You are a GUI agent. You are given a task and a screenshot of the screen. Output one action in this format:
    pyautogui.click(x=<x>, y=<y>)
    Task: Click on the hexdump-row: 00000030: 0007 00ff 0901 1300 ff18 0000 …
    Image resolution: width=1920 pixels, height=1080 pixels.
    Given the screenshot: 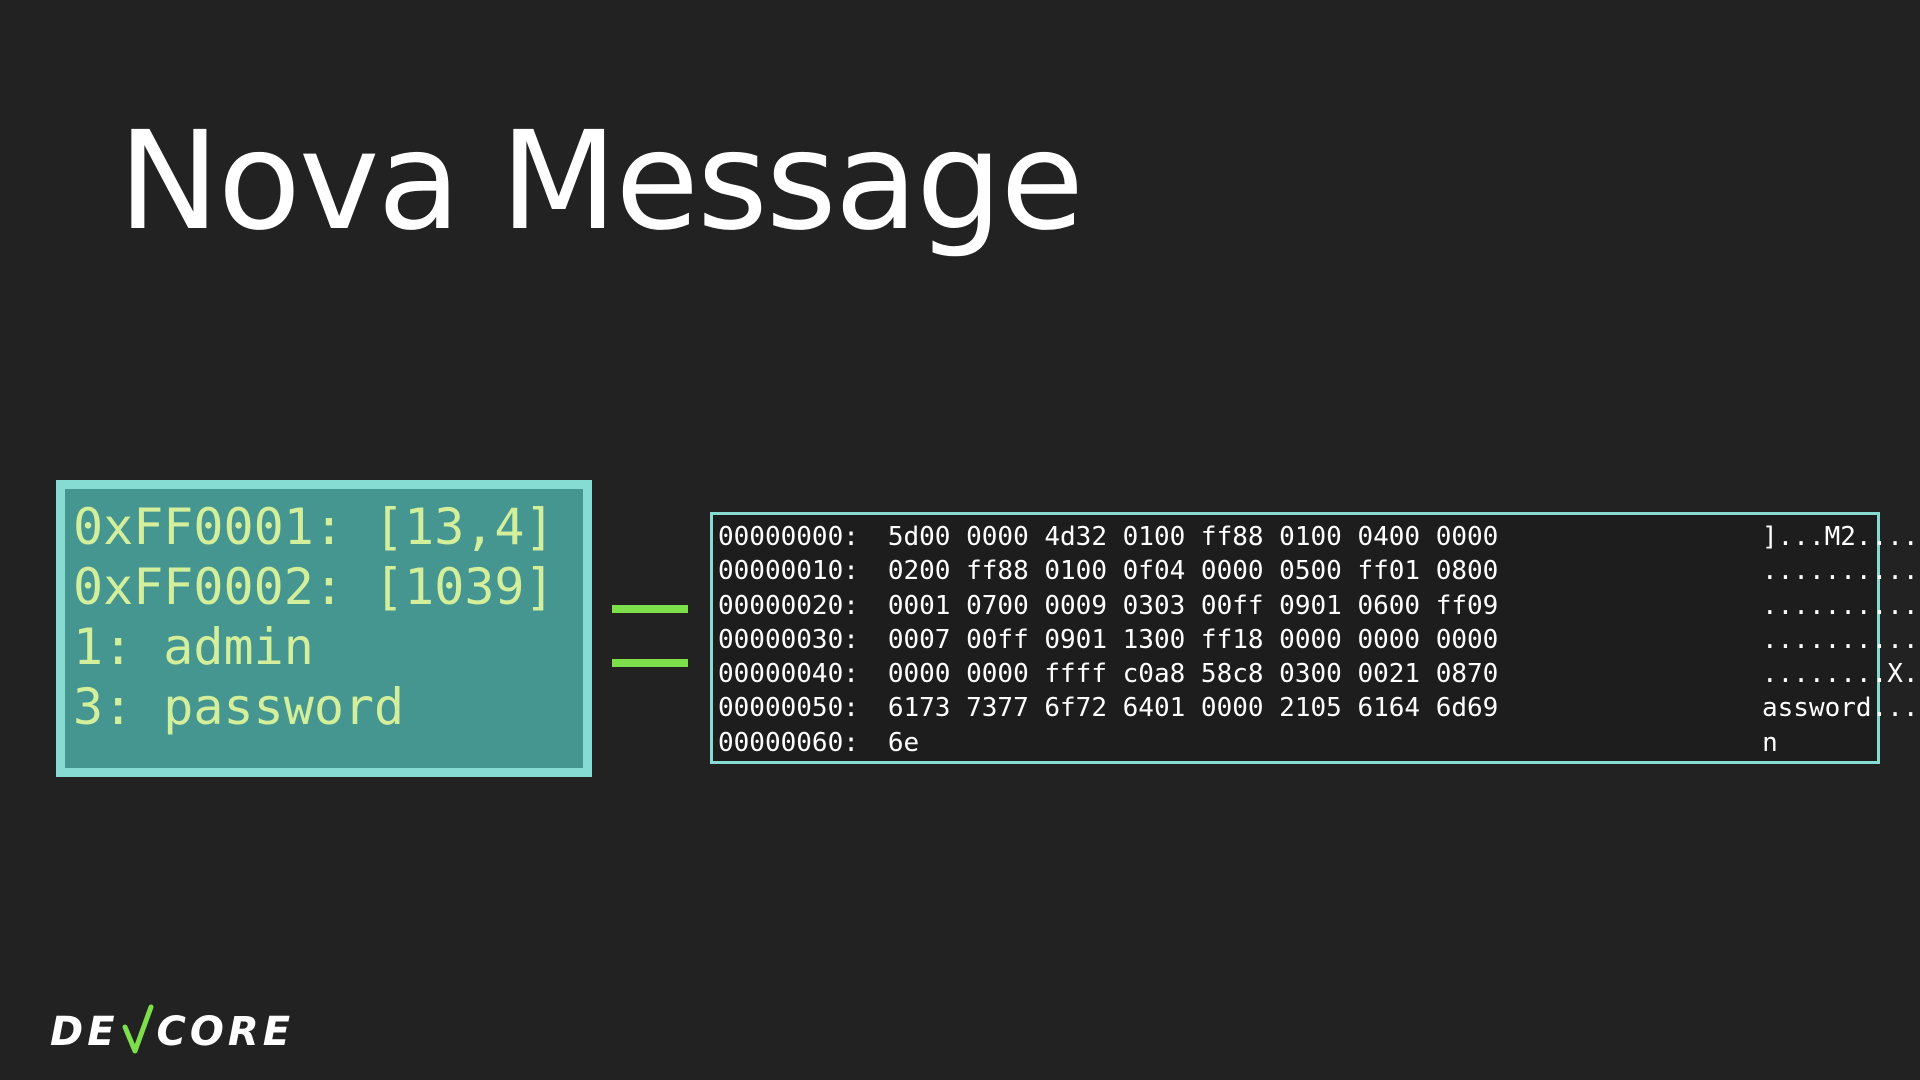 What is the action you would take?
    pyautogui.click(x=1319, y=640)
    